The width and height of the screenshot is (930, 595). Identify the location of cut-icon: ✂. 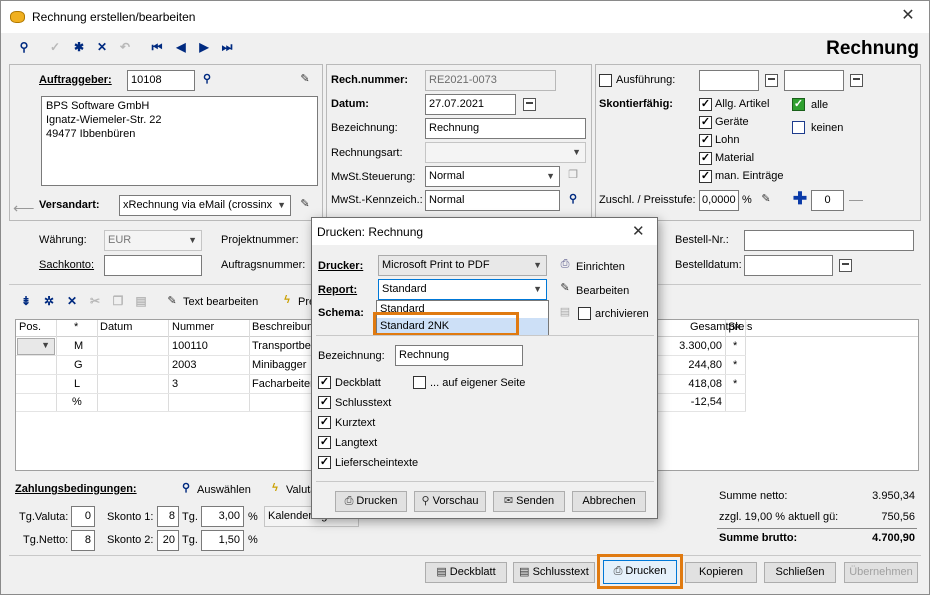
(95, 301).